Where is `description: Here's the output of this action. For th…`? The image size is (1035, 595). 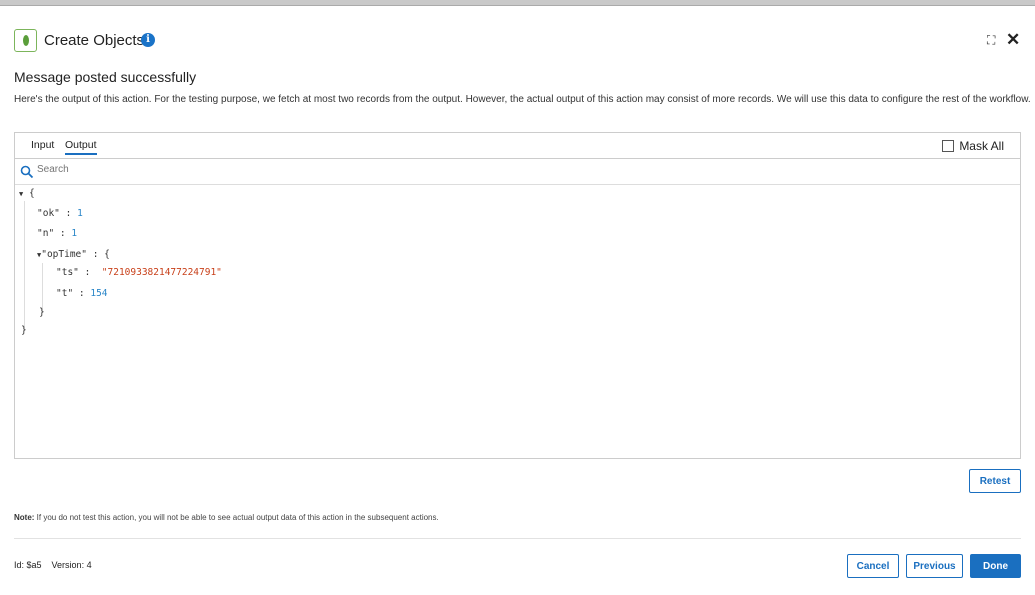 description: Here's the output of this action. For th… is located at coordinates (522, 99).